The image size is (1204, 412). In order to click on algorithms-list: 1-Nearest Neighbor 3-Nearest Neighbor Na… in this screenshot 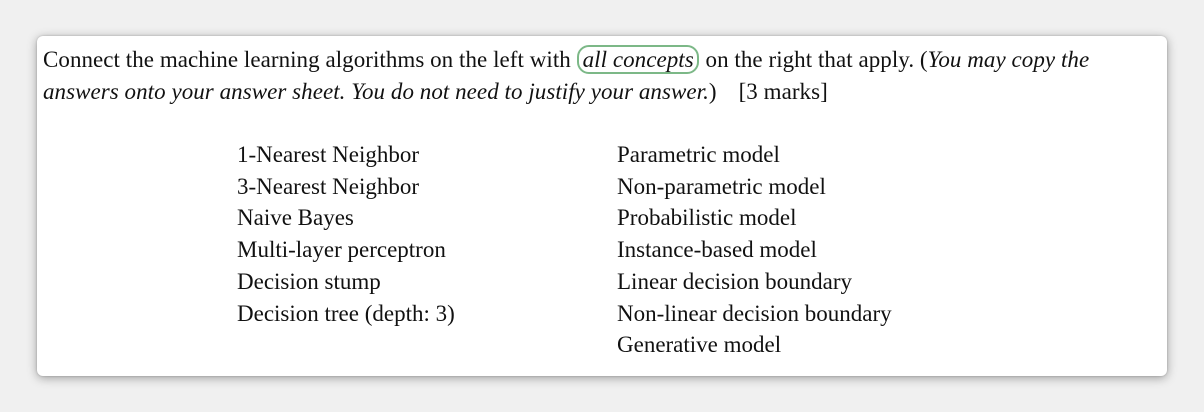, I will do `click(346, 234)`.